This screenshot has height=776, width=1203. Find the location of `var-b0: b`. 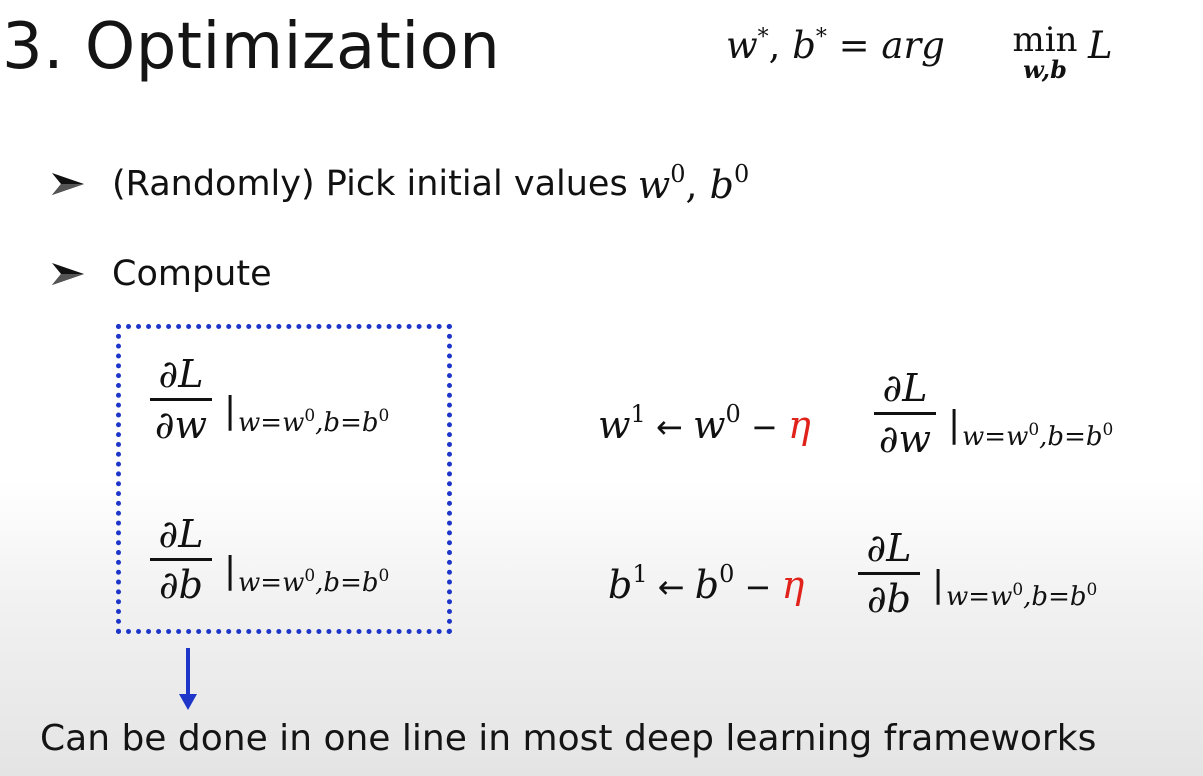

var-b0: b is located at coordinates (721, 185).